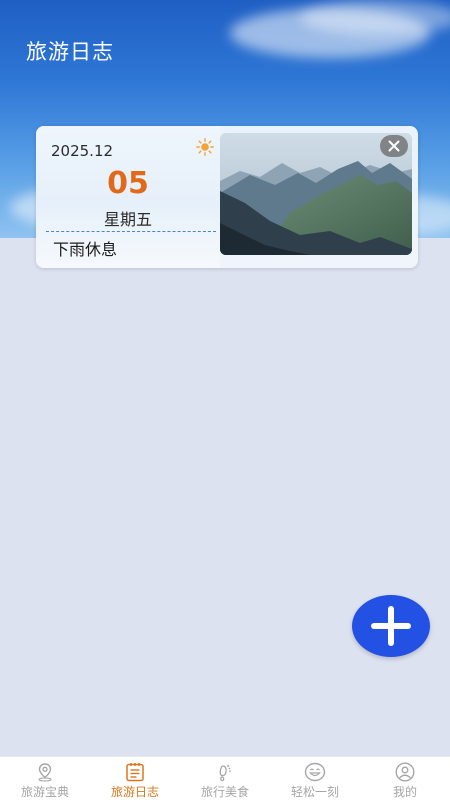 This screenshot has width=450, height=800. I want to click on cloud, so click(375, 17).